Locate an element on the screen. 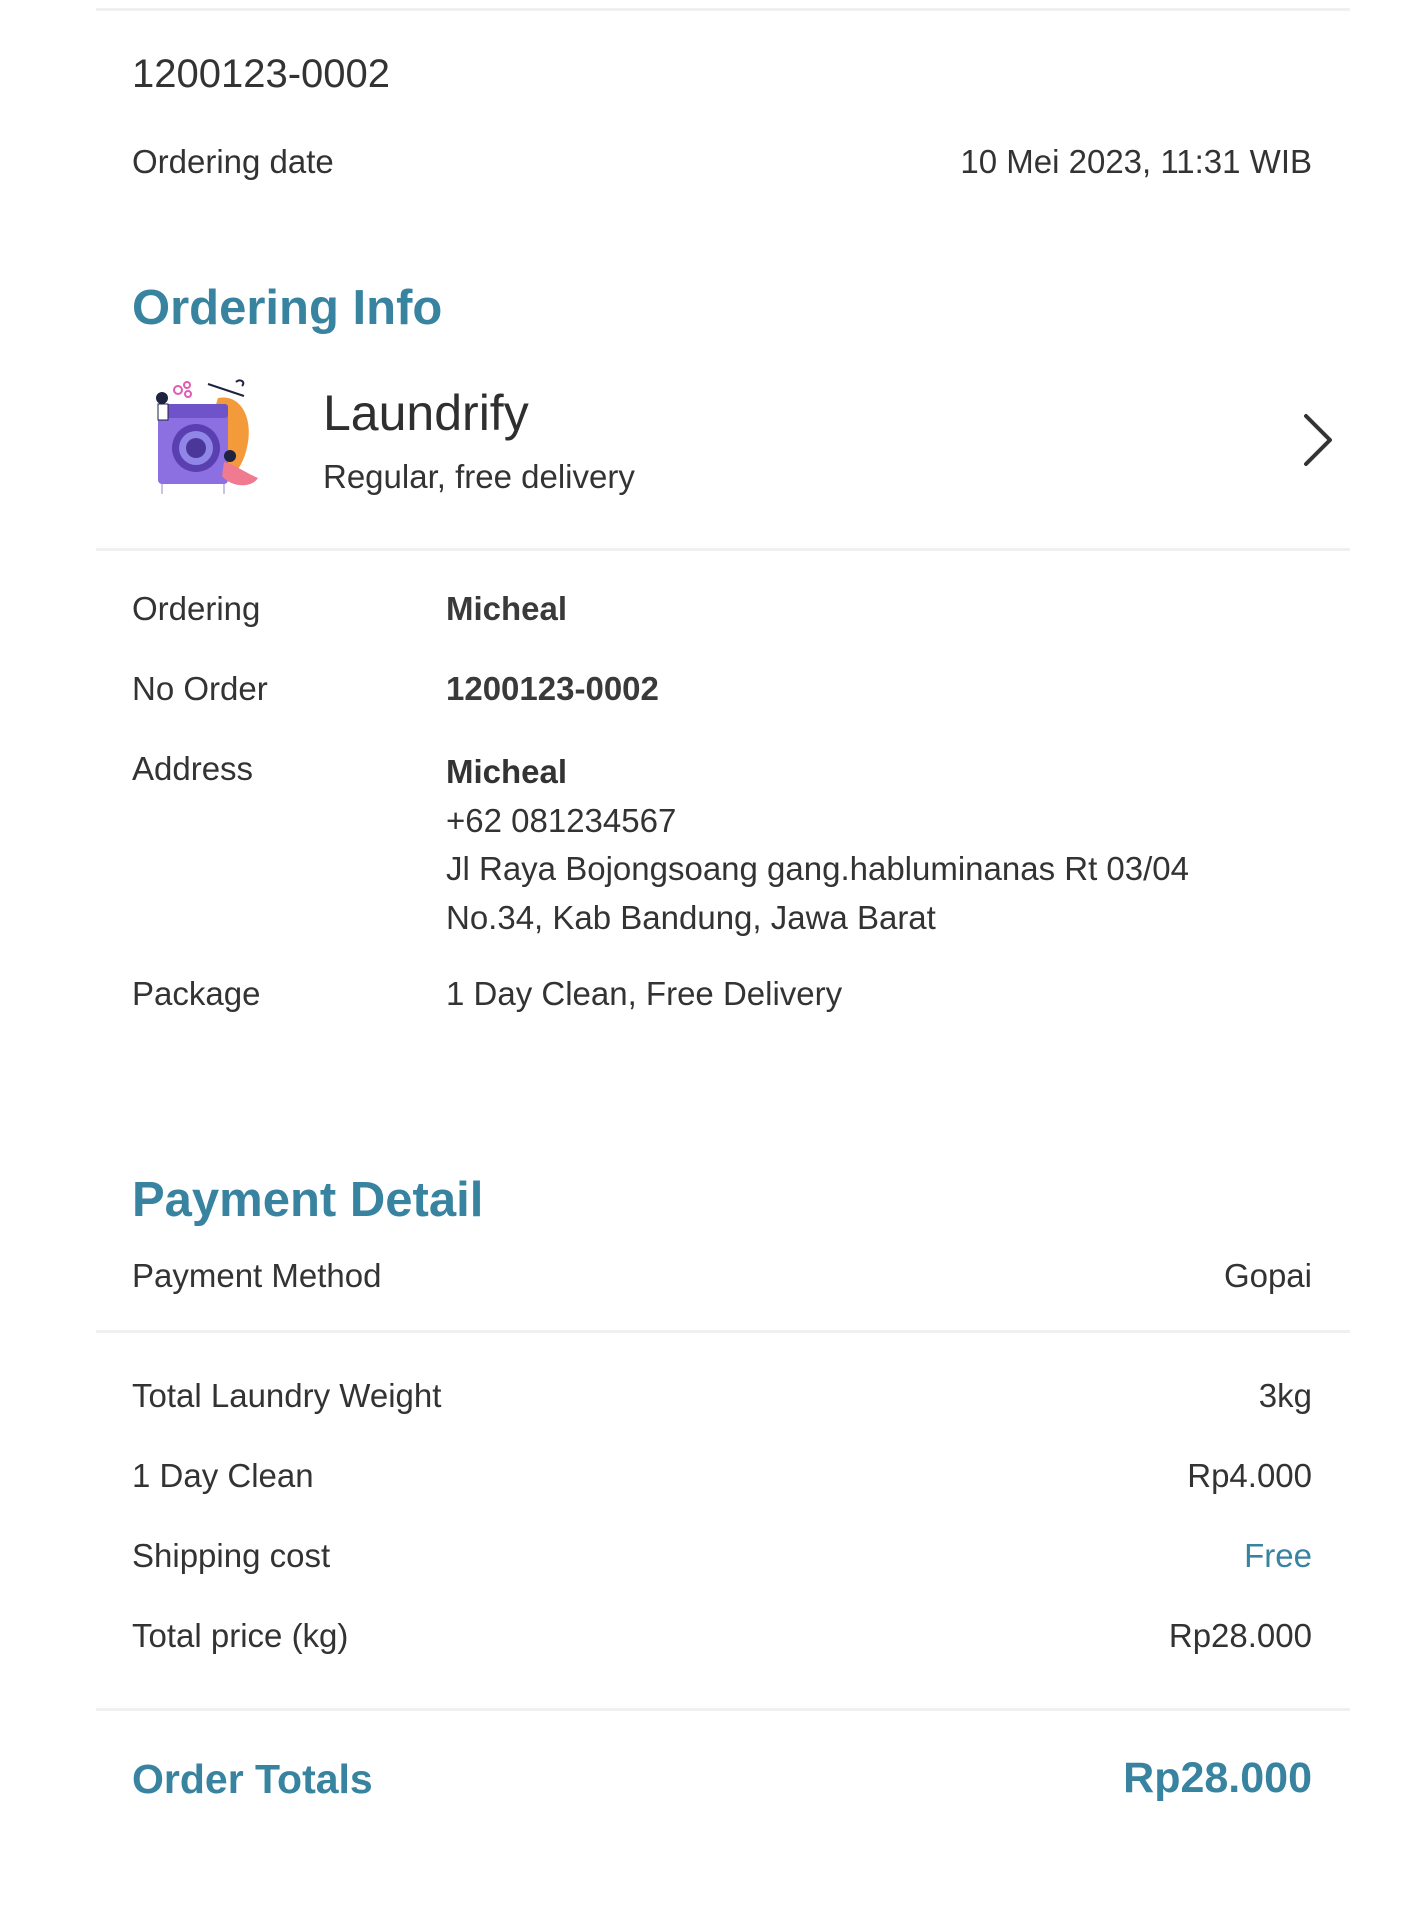 This screenshot has height=1909, width=1427. weight-value: 3kg is located at coordinates (1285, 1395).